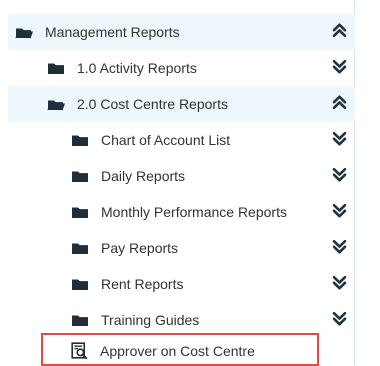  I want to click on tree-item-chart-of-account-list: Chart of Account List, so click(181, 140).